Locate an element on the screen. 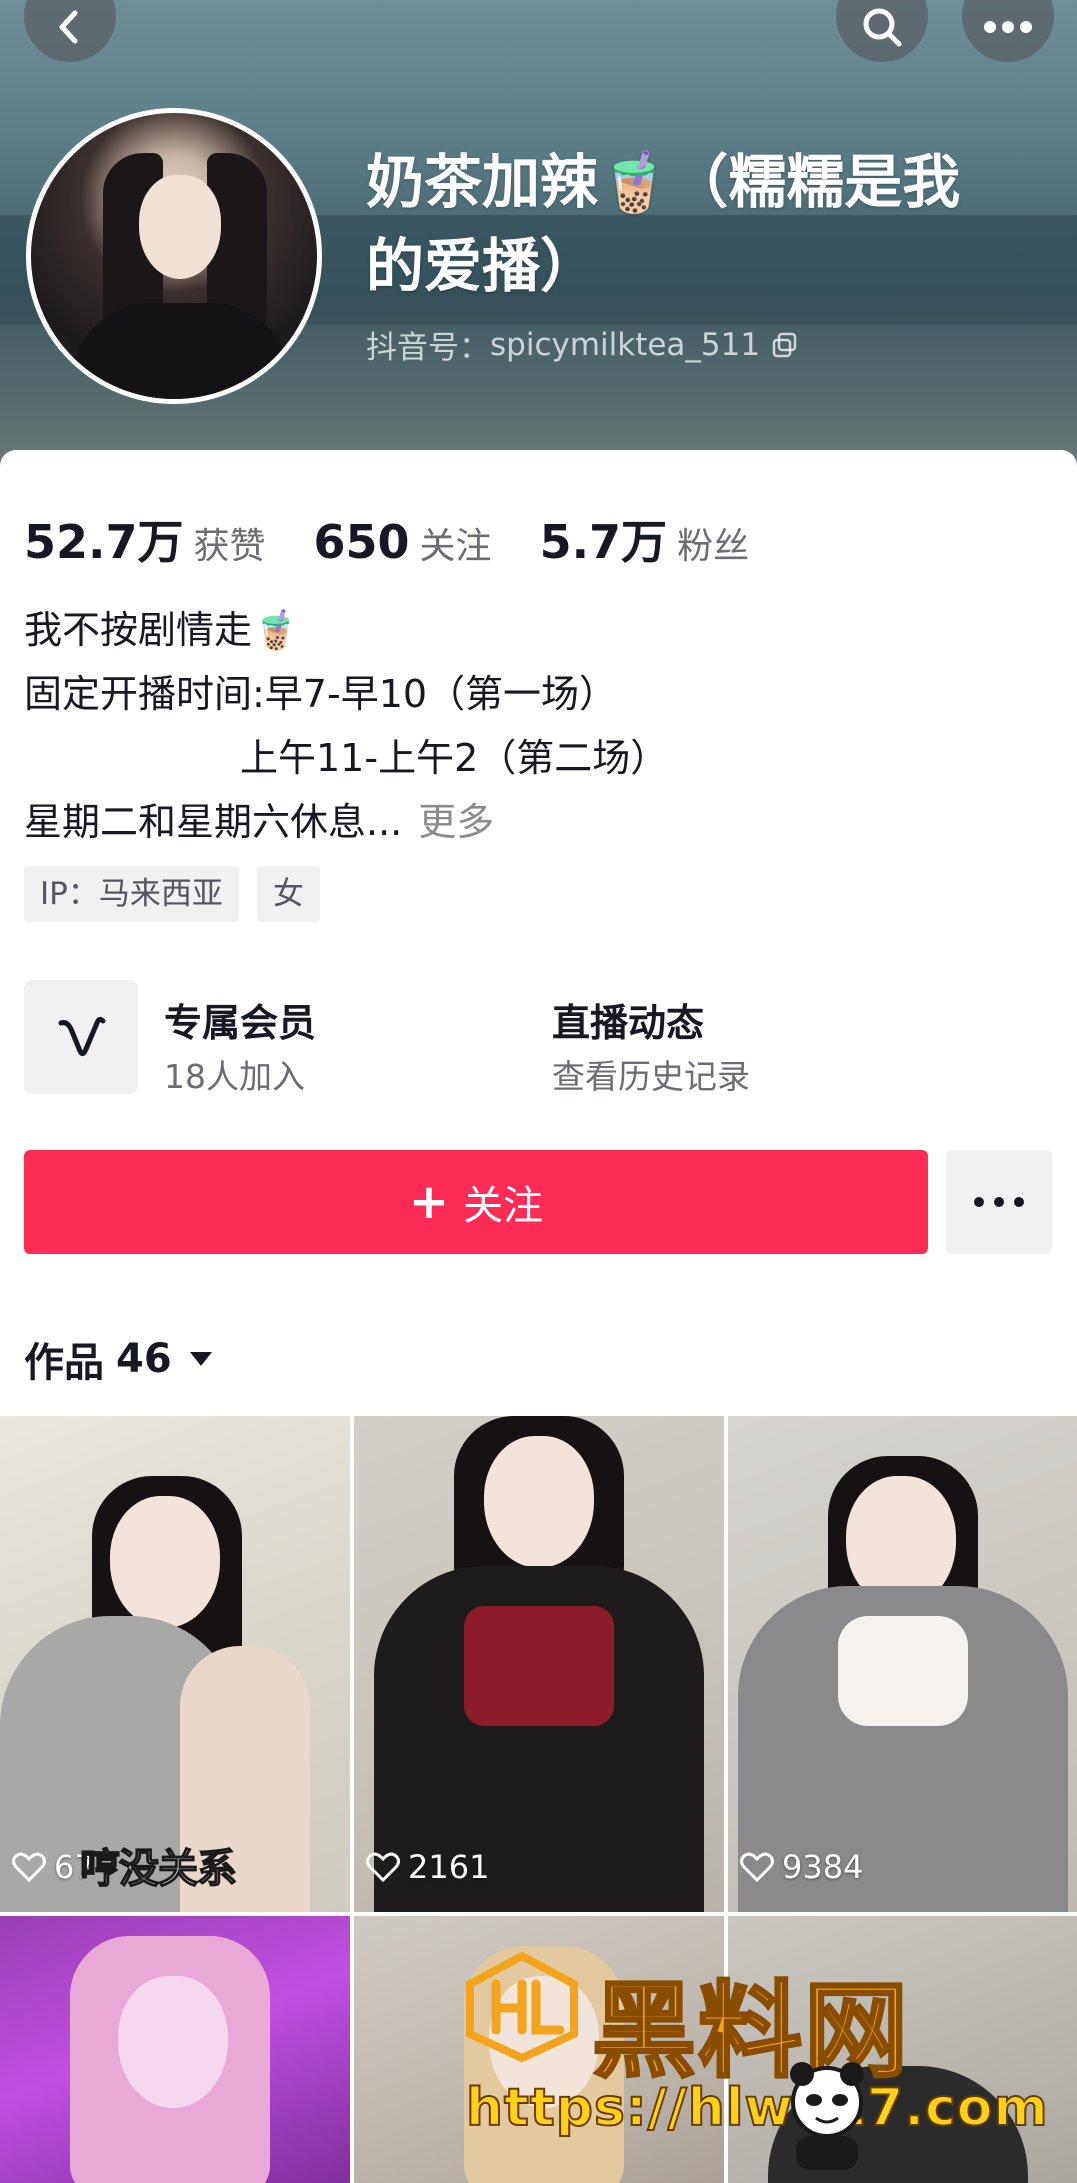 The height and width of the screenshot is (2183, 1077). nickname-line-1: 奶茶加辣🧋（糯糯是我 is located at coordinates (663, 182).